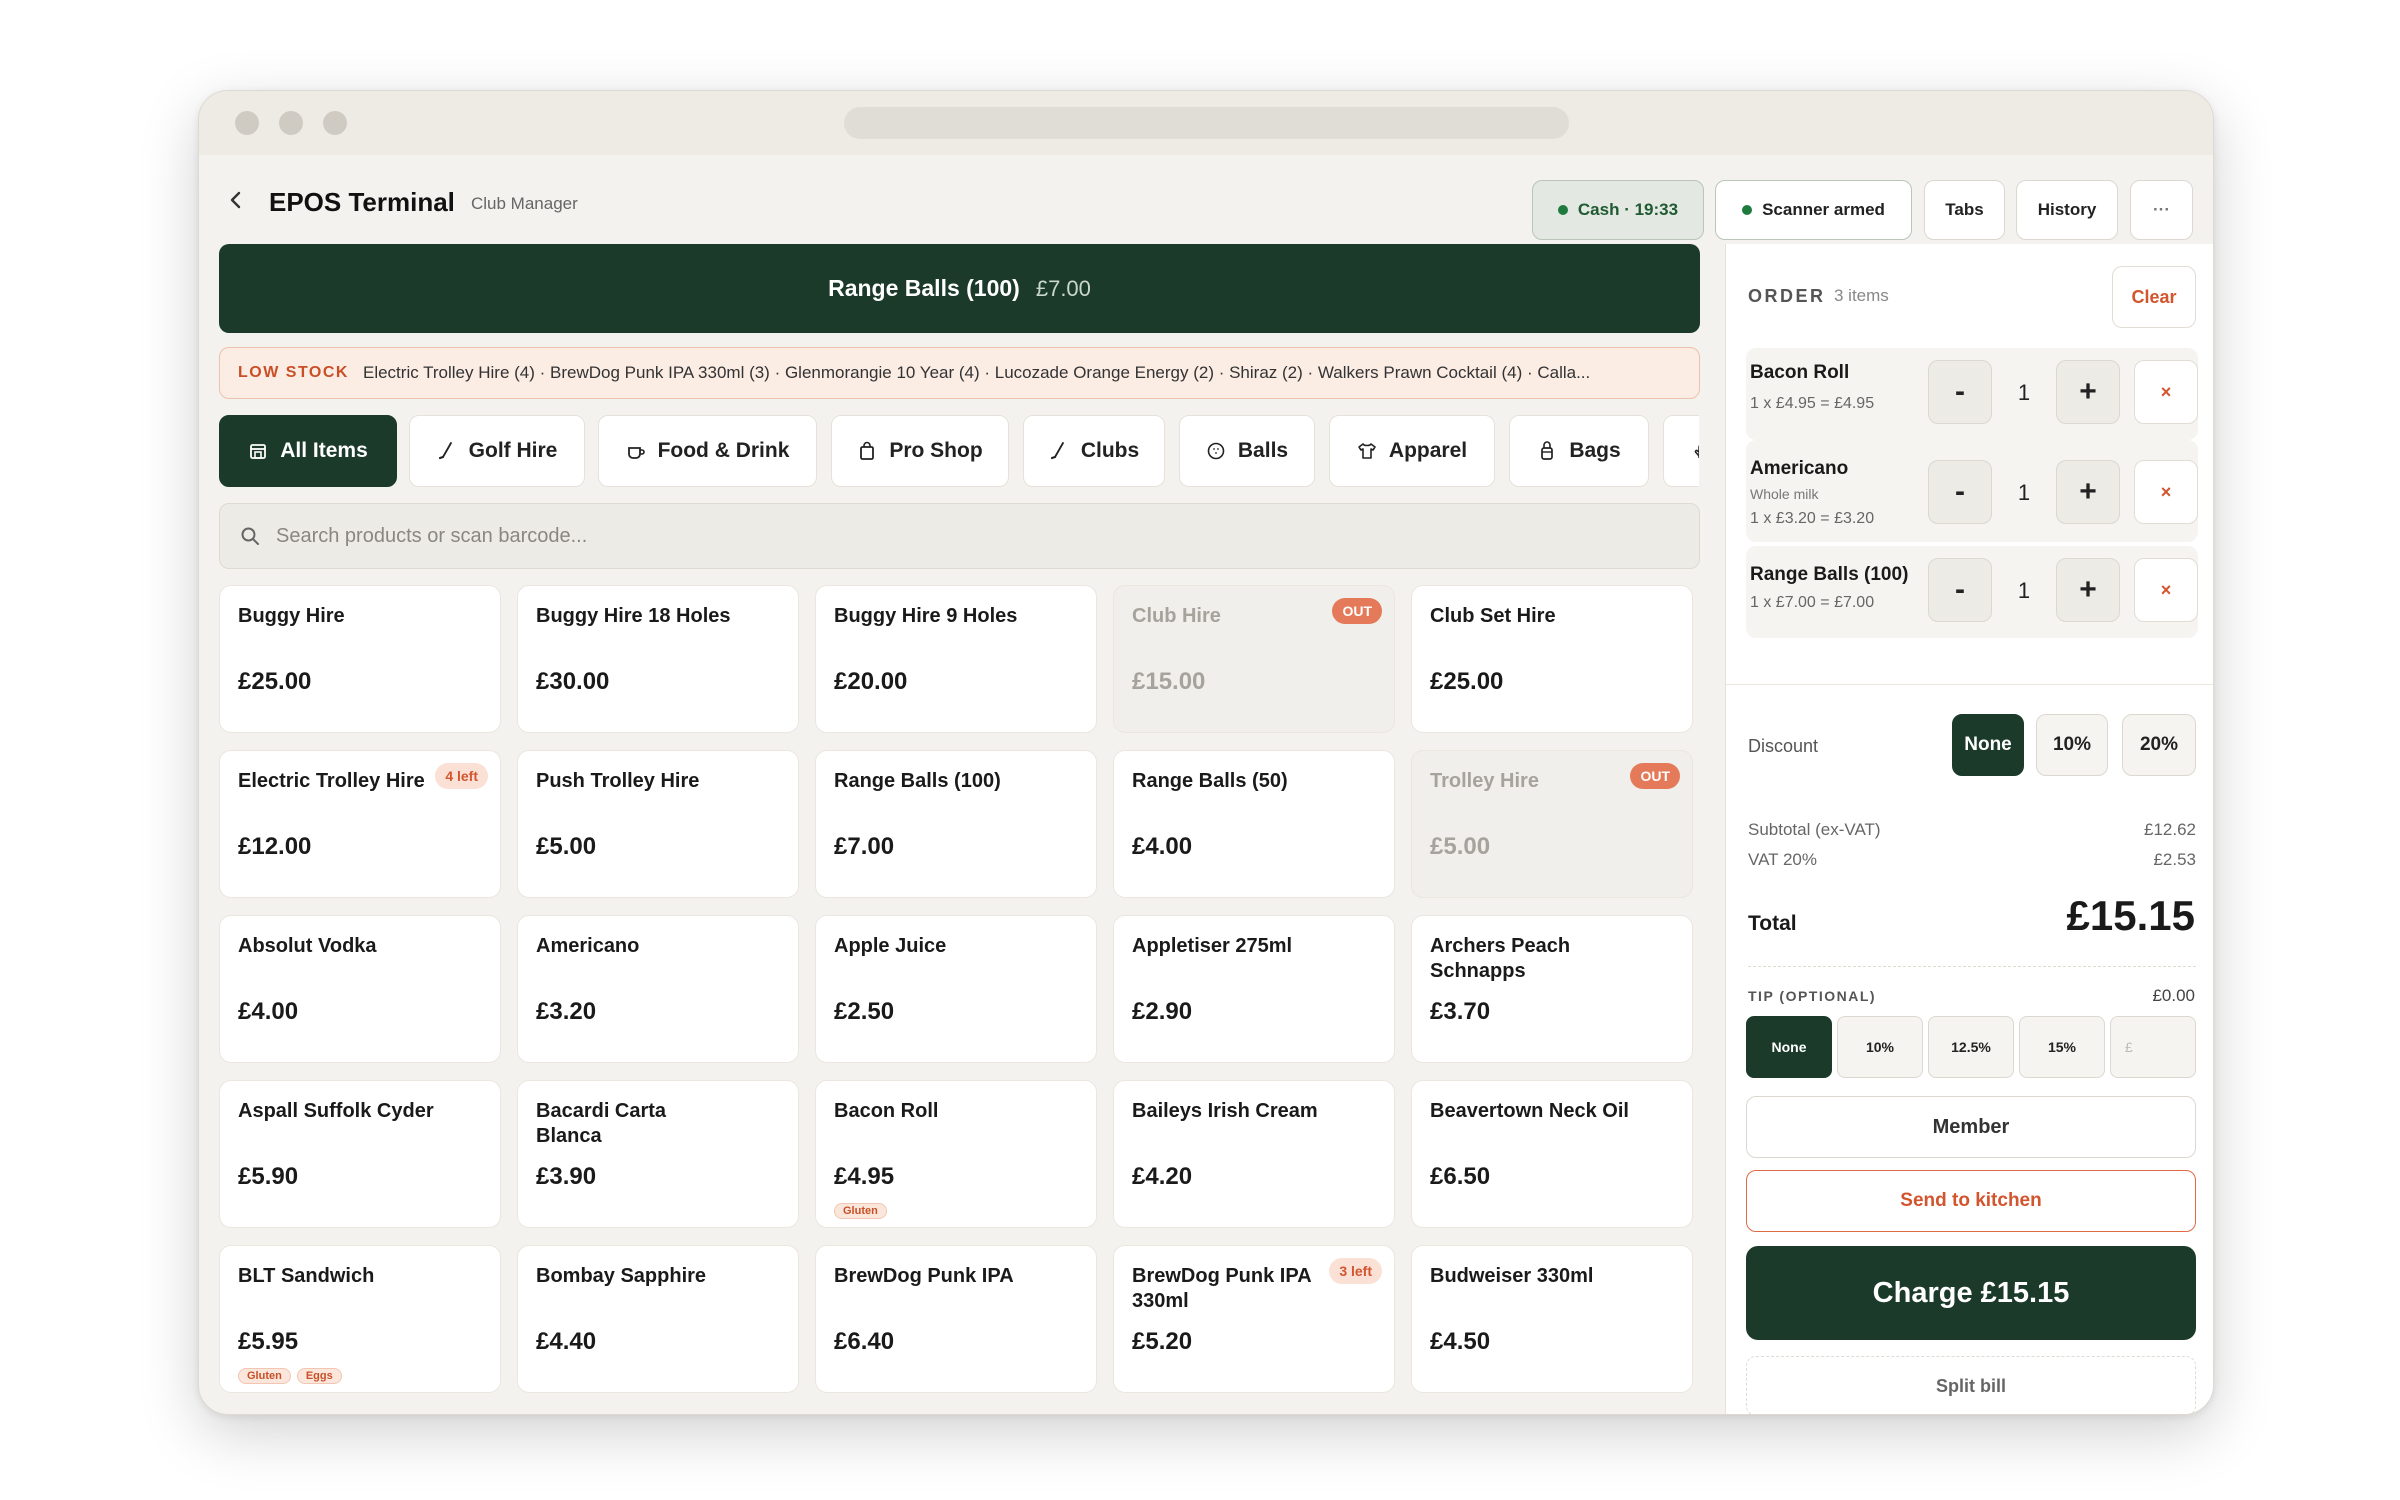  Describe the element at coordinates (1176, 616) in the screenshot. I see `product-name: Club Hire` at that location.